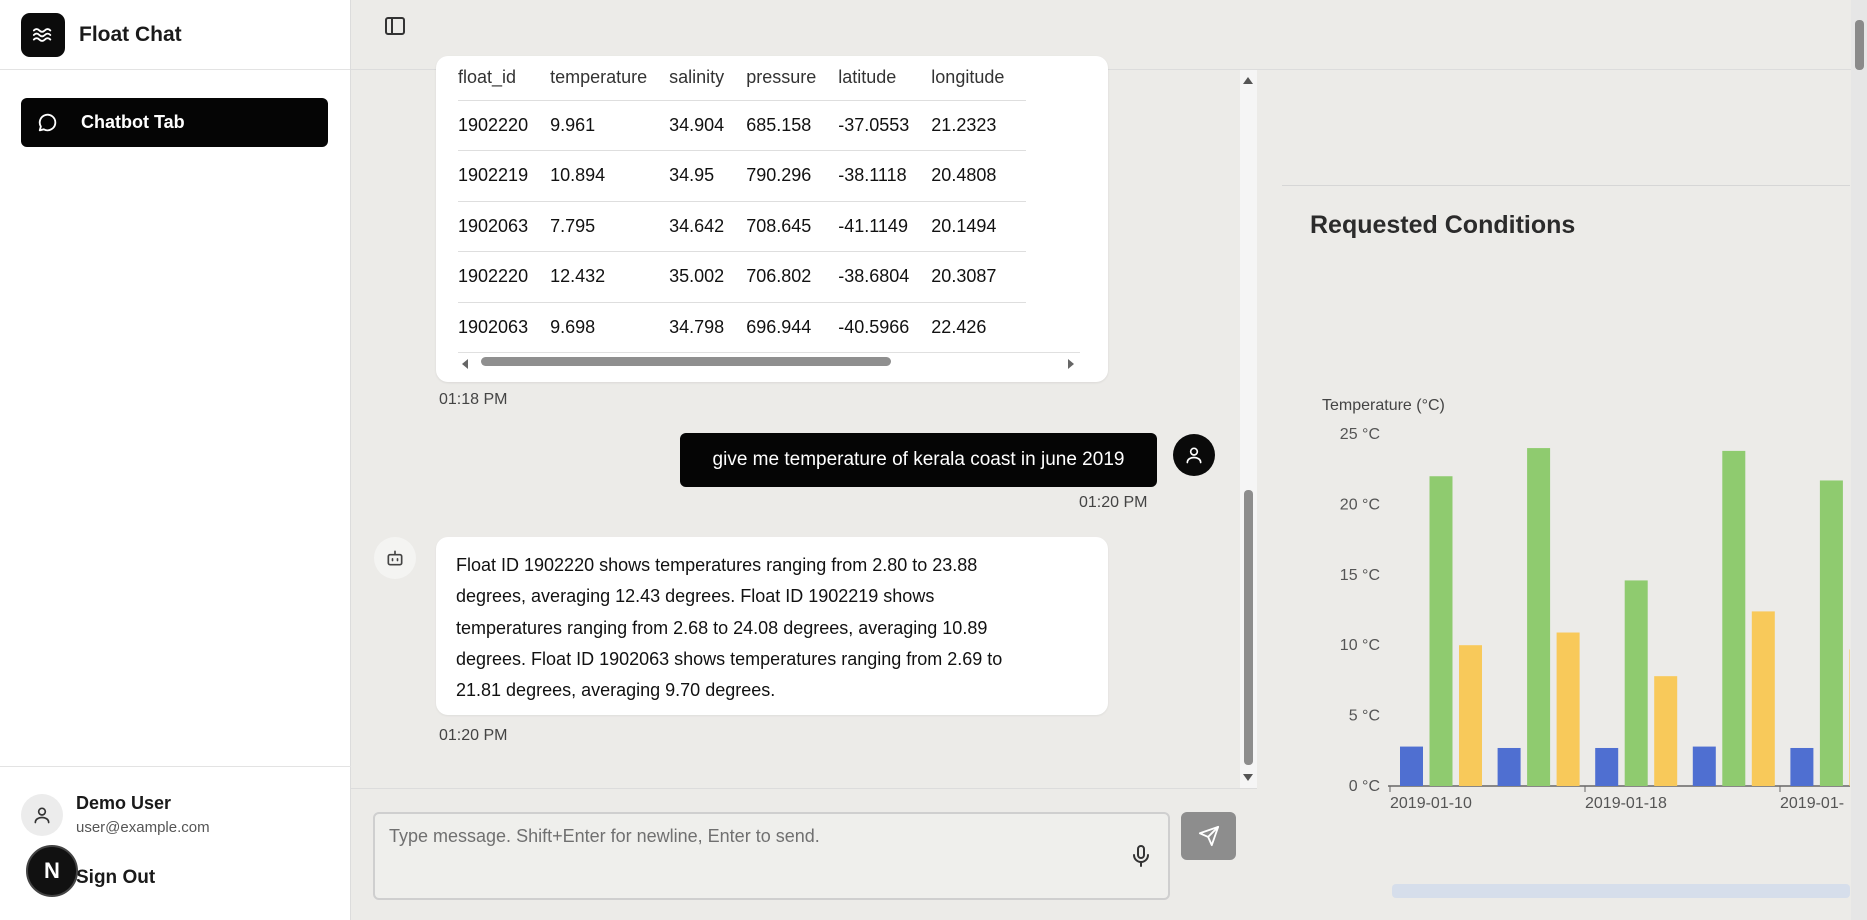 This screenshot has height=920, width=1867. Describe the element at coordinates (1248, 627) in the screenshot. I see `chat-scroll-thumb` at that location.